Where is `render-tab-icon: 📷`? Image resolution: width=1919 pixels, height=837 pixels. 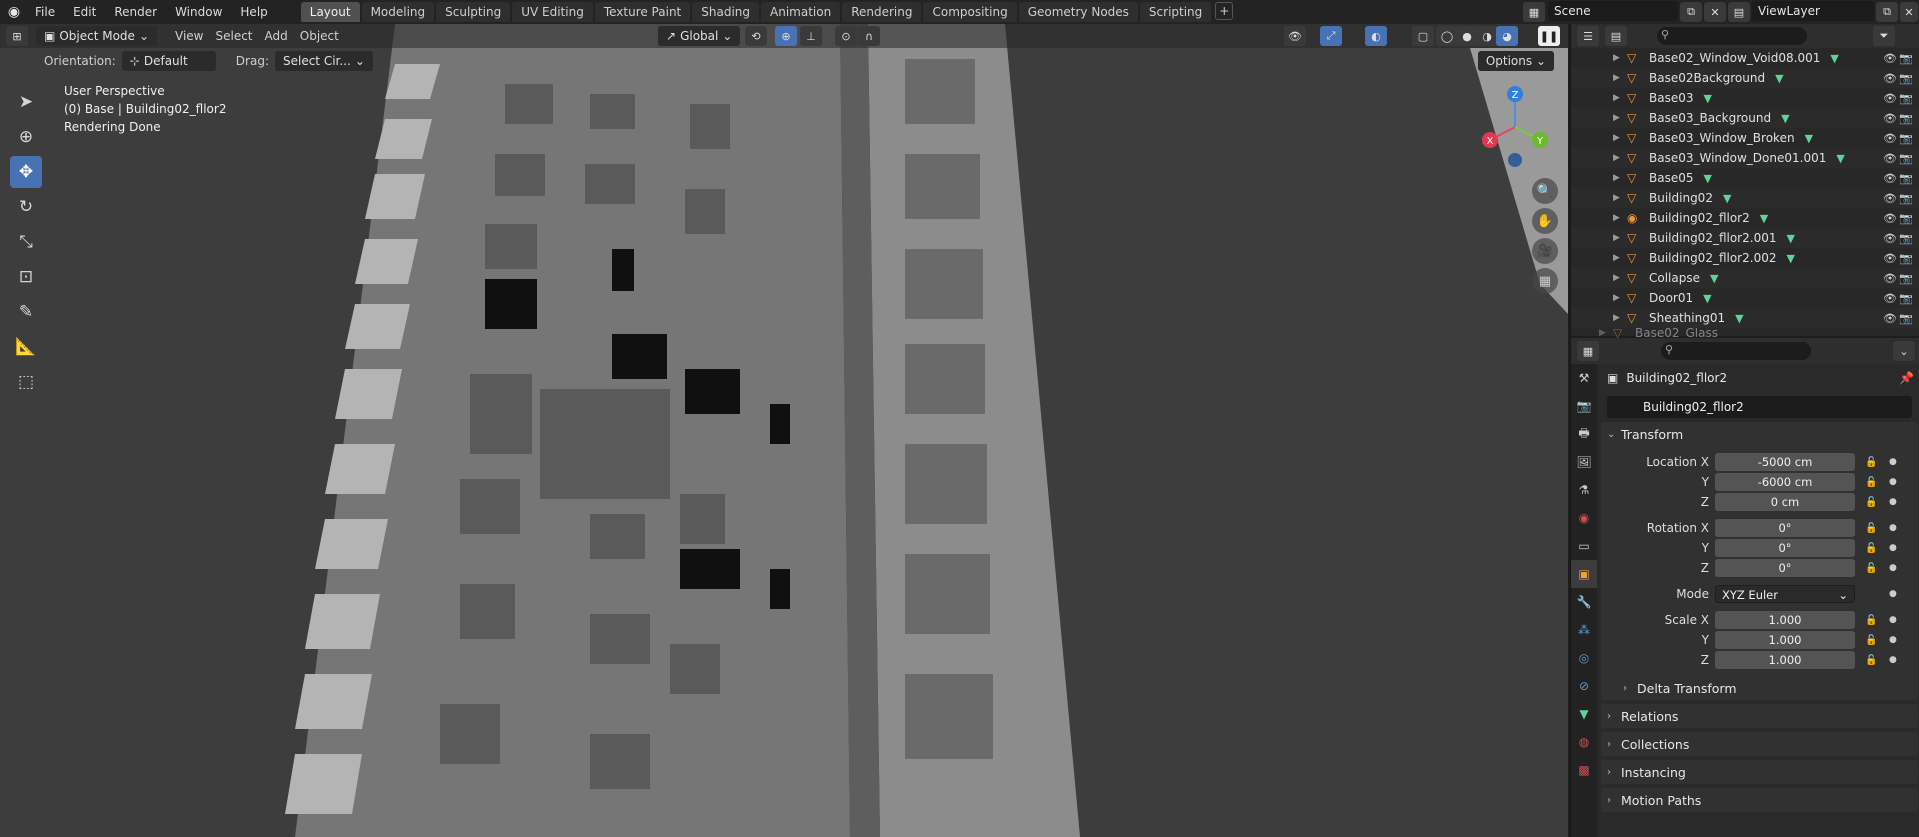 render-tab-icon: 📷 is located at coordinates (1584, 406).